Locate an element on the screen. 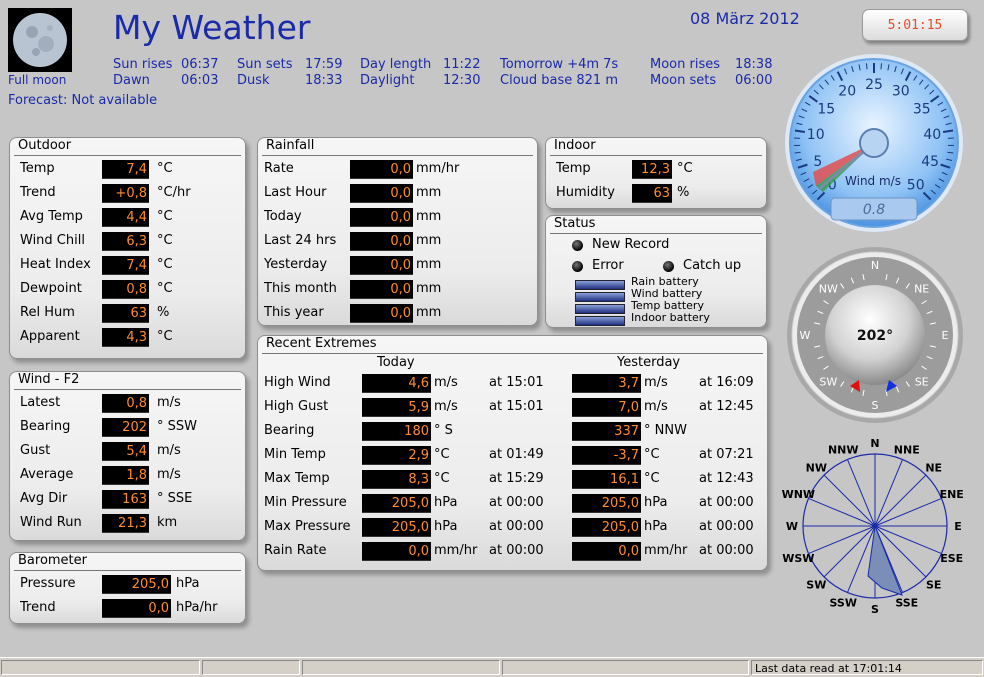  wind-battery-icon is located at coordinates (600, 297).